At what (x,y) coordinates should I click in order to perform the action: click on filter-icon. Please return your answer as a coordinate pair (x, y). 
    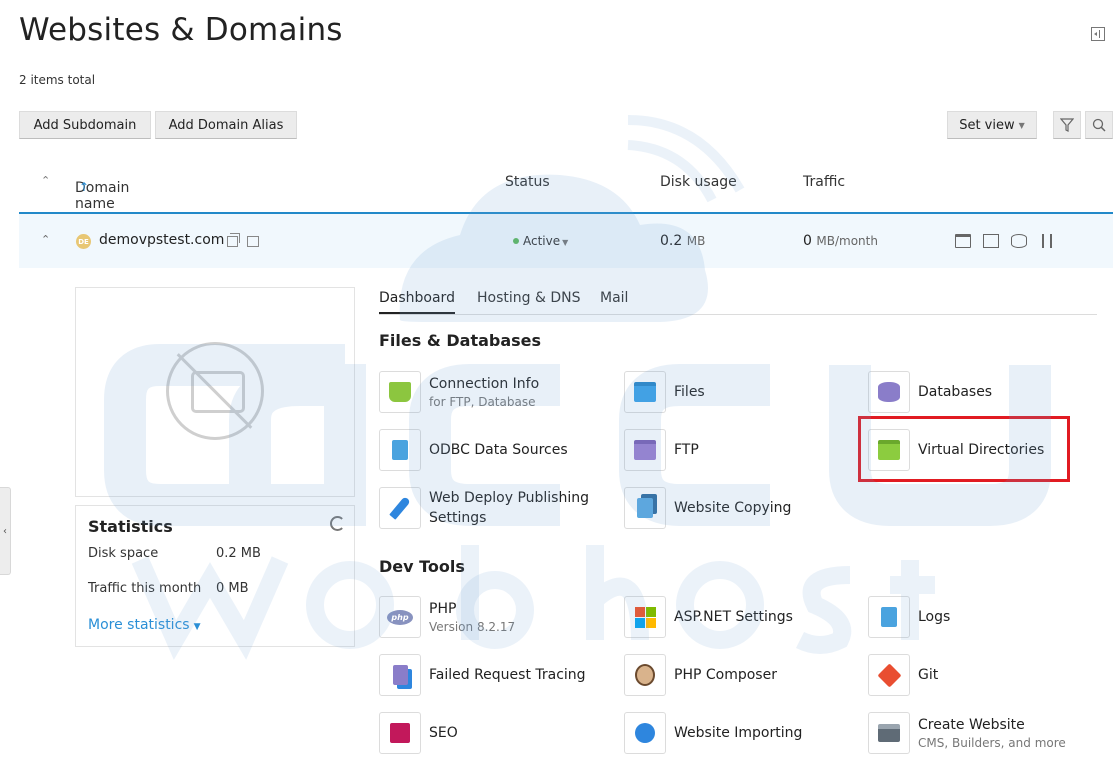
    Looking at the image, I should click on (1067, 125).